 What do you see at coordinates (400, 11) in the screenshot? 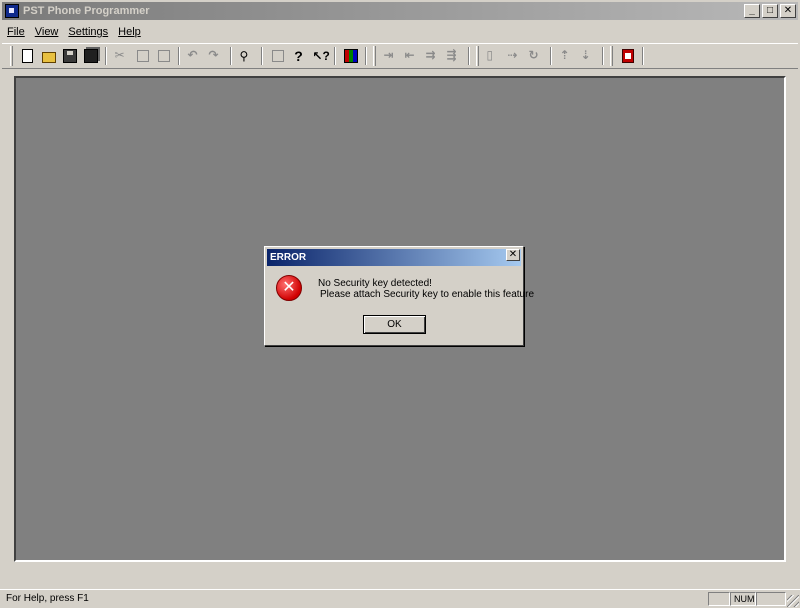
I see `title-bar: PST Phone Programmer _ □ ✕` at bounding box center [400, 11].